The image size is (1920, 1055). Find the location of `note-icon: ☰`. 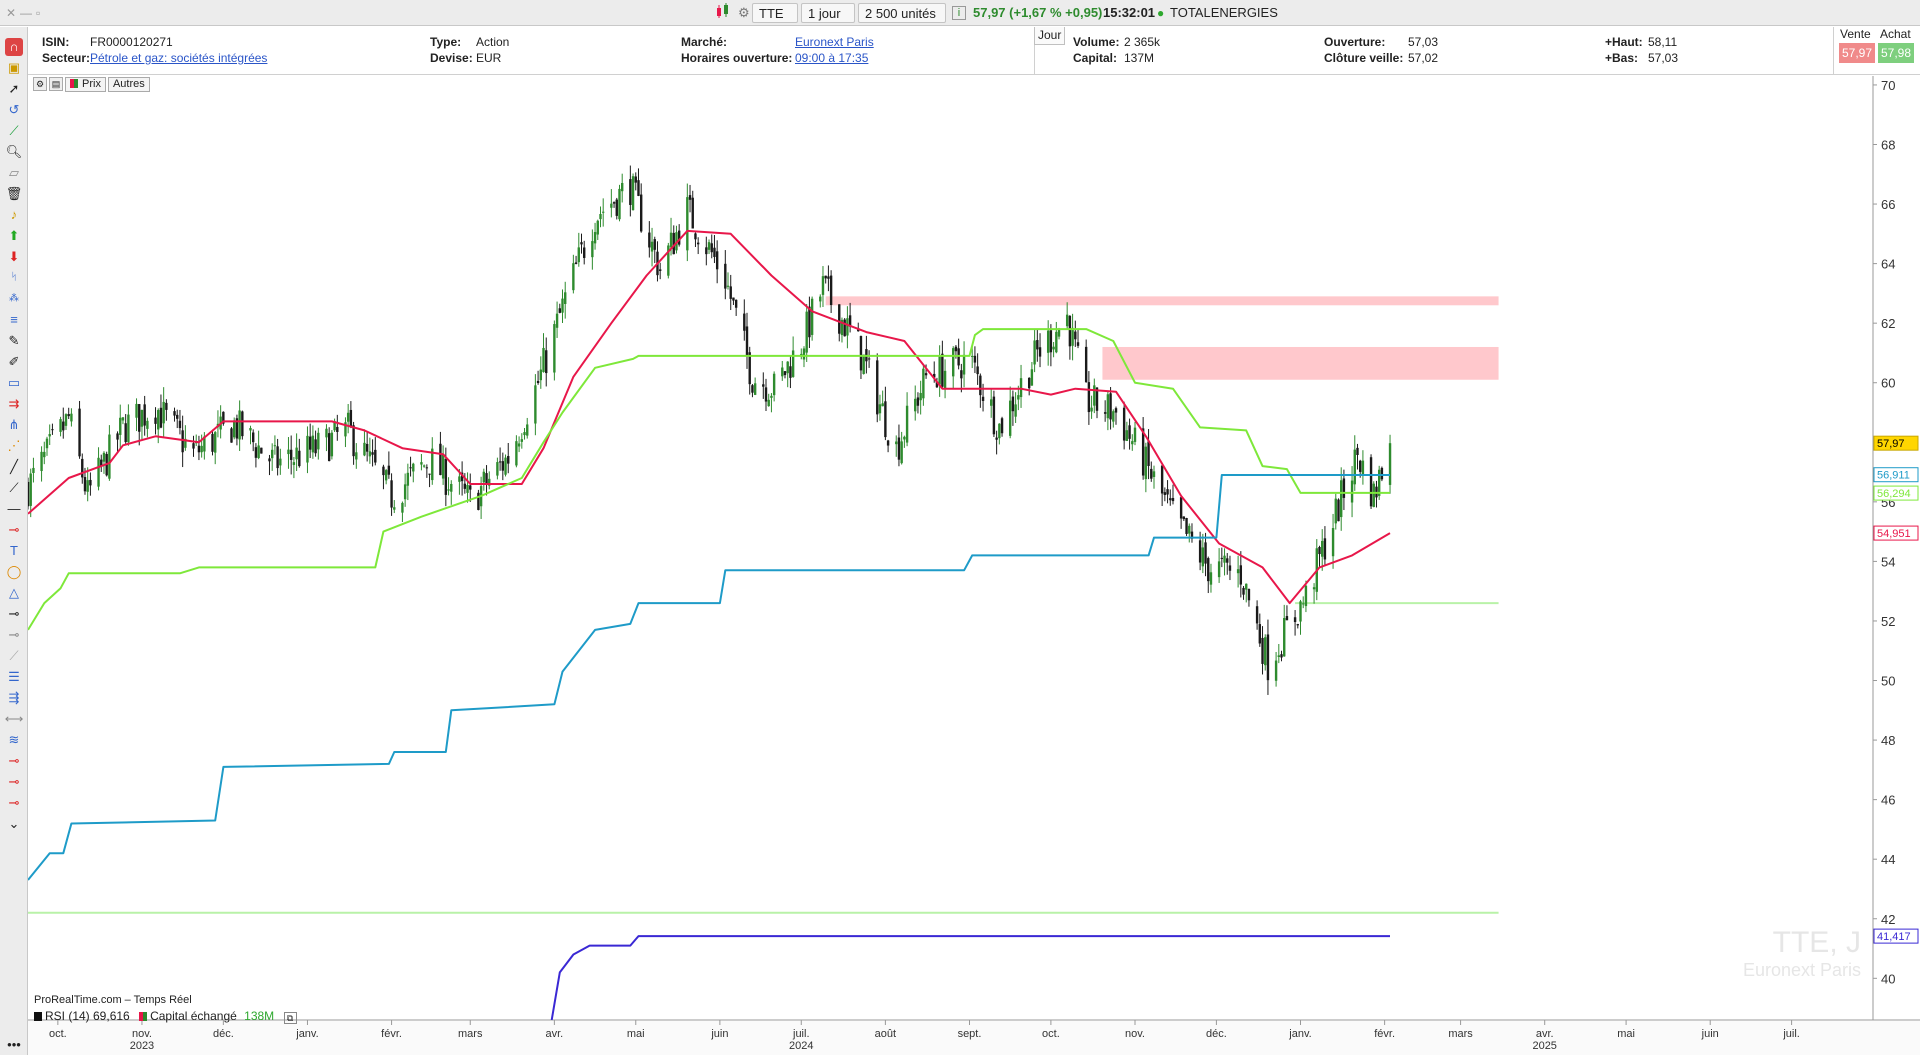

note-icon: ☰ is located at coordinates (14, 677).